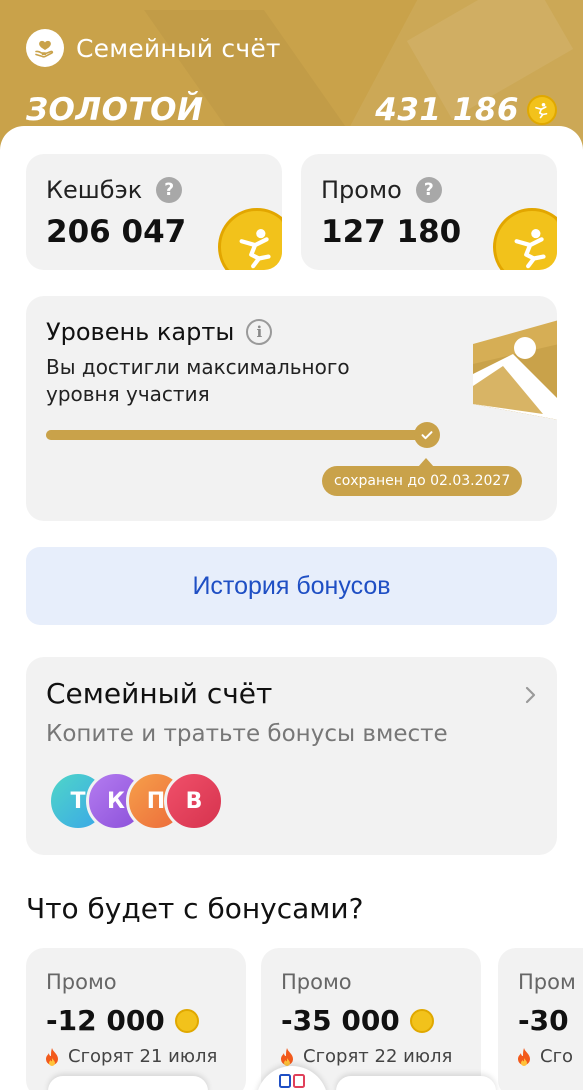  I want to click on card-level-title-row: Уровень карты i, so click(159, 332).